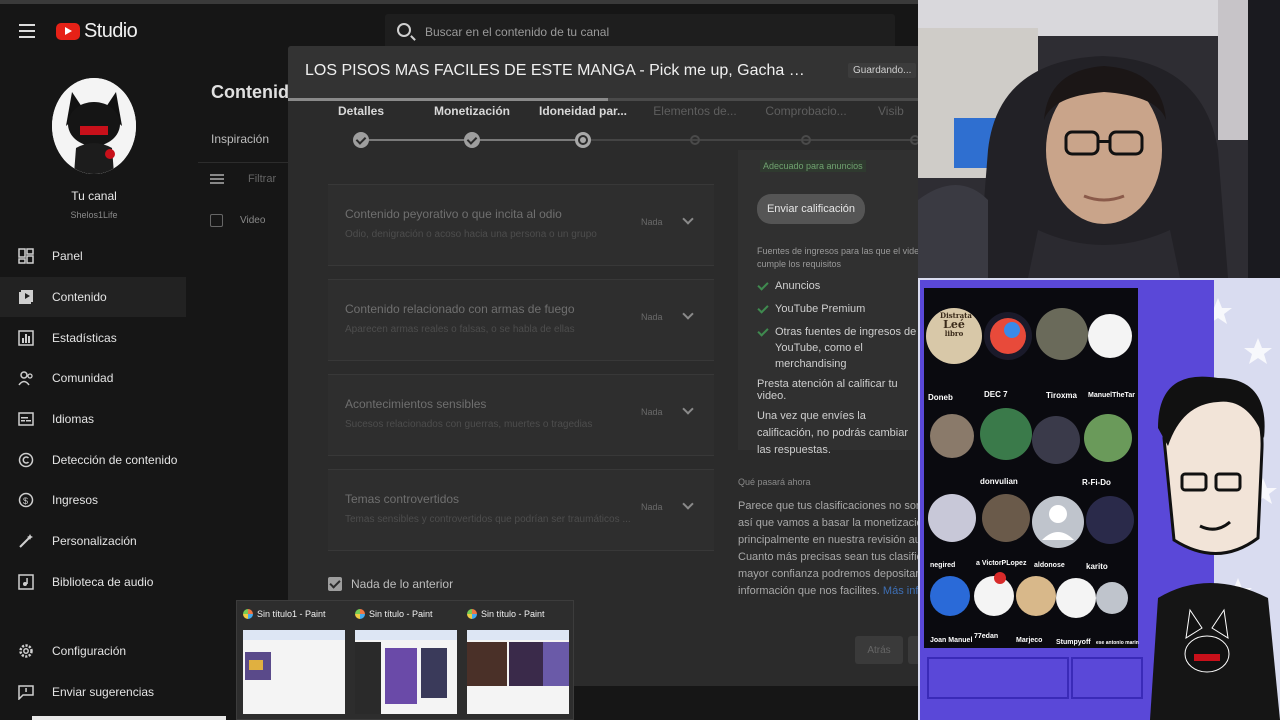 The image size is (1280, 720). Describe the element at coordinates (240, 139) in the screenshot. I see `tab-inspiration: Inspiración` at that location.